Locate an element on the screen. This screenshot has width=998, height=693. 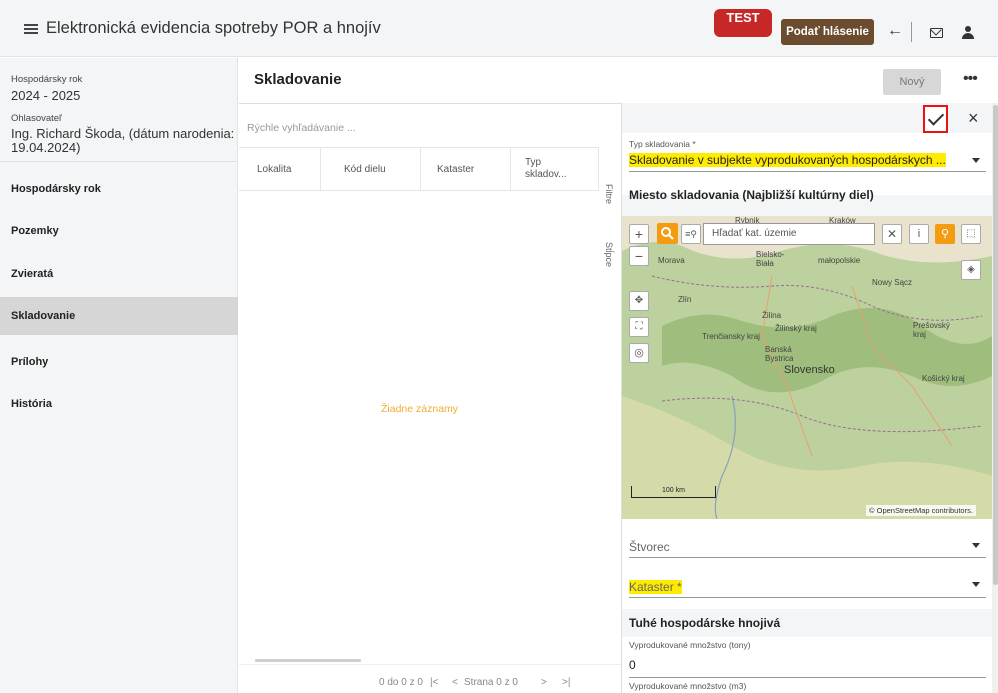
cadastre-search-input: Hľadať kat. územie is located at coordinates (789, 234).